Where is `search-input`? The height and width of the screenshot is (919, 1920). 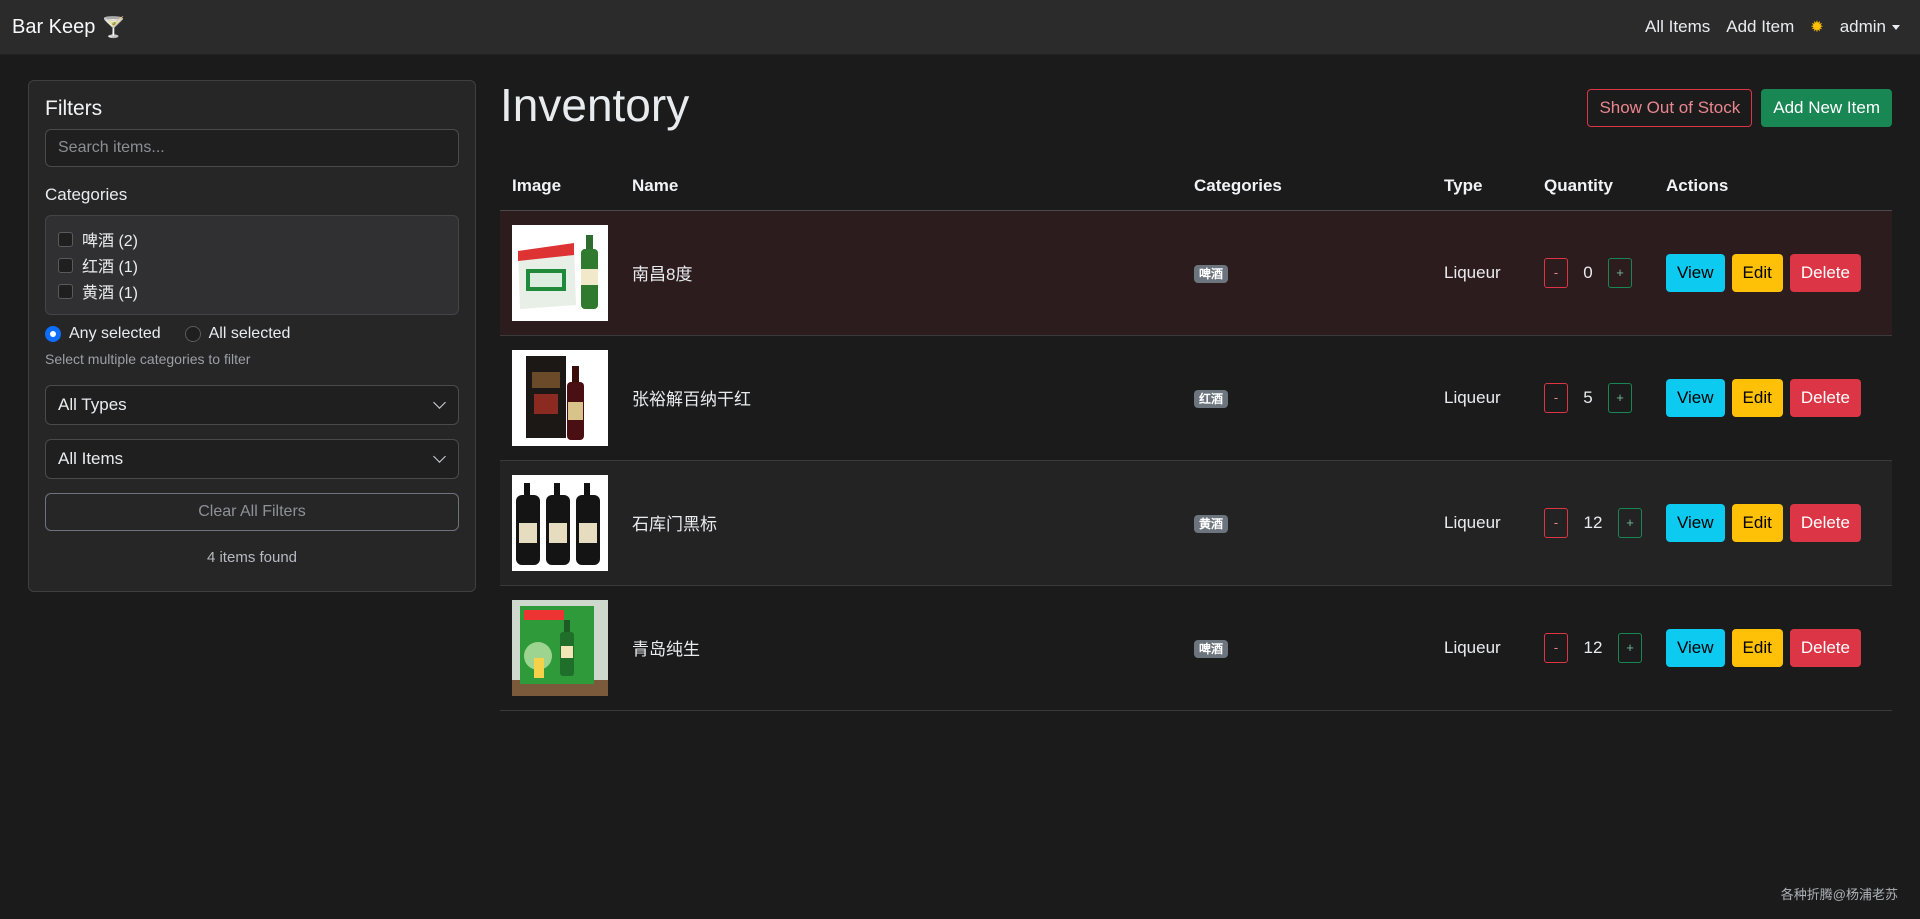
search-input is located at coordinates (252, 148).